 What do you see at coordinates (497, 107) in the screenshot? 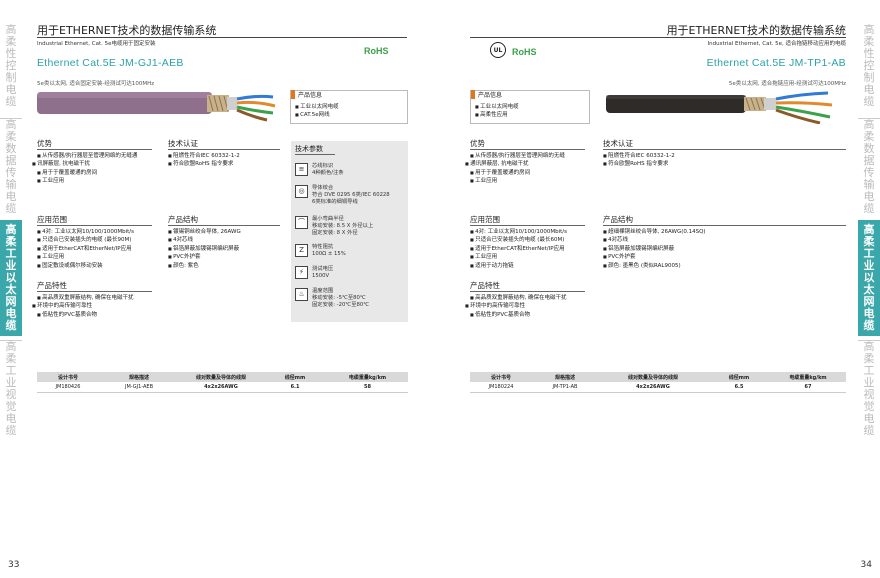
I see `list-item: 工业以太网电缆` at bounding box center [497, 107].